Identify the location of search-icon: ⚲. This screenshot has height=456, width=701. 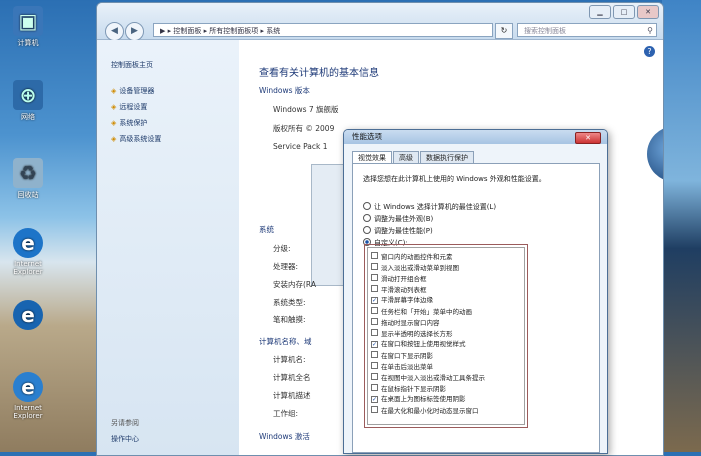
(650, 30).